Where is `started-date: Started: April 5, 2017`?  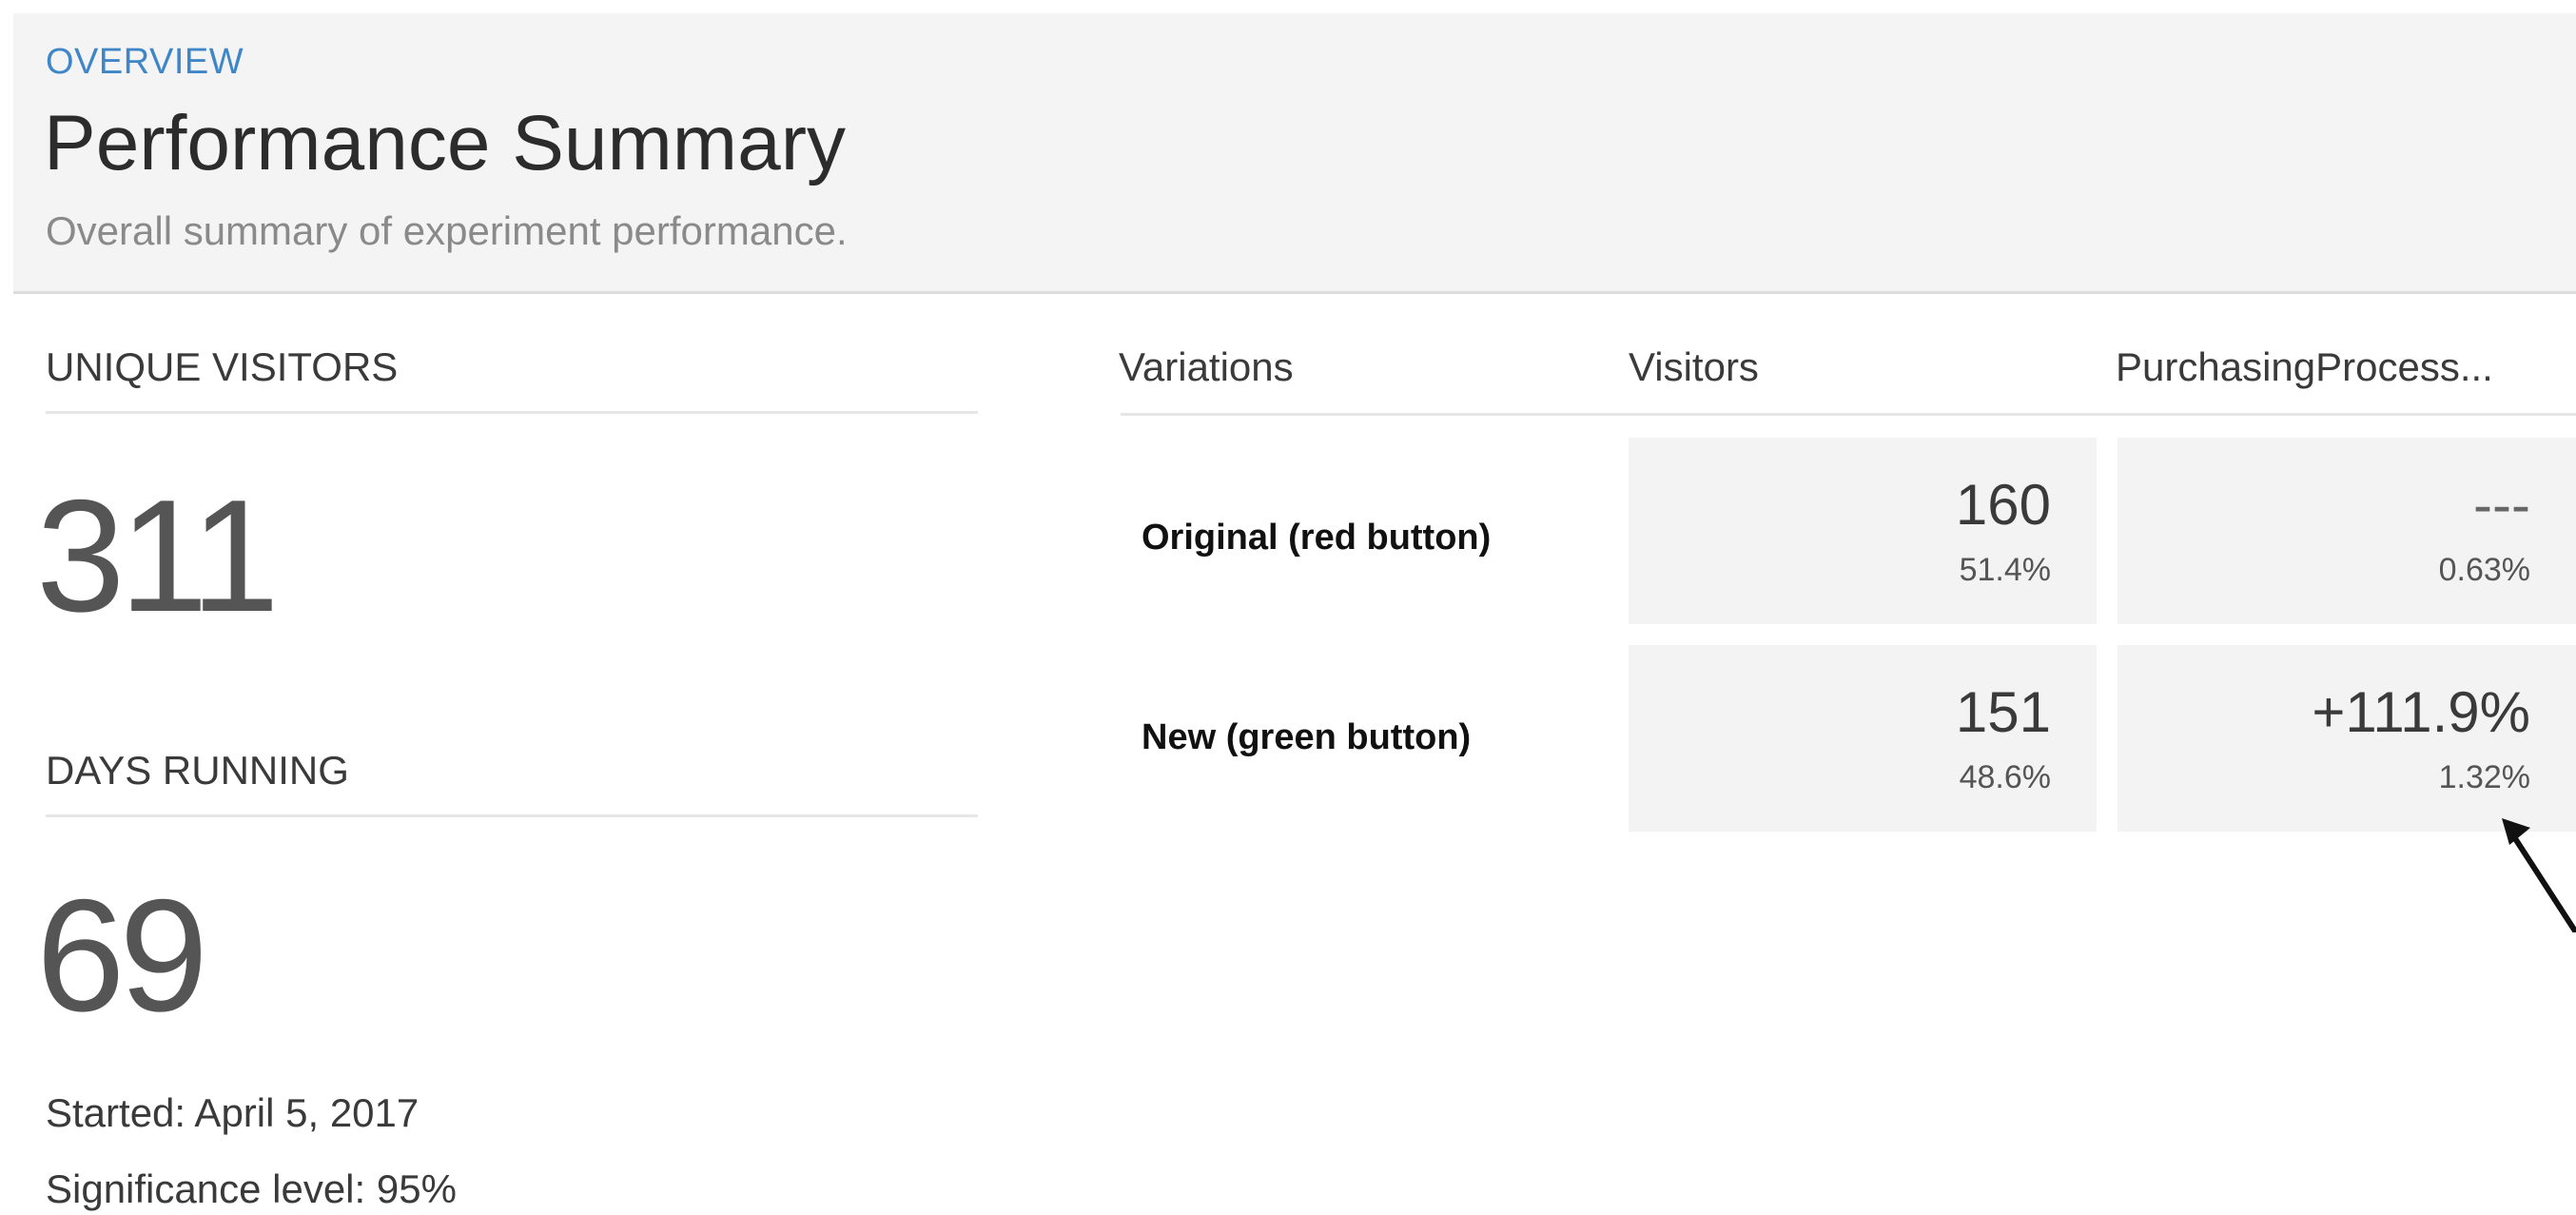
started-date: Started: April 5, 2017 is located at coordinates (233, 1112).